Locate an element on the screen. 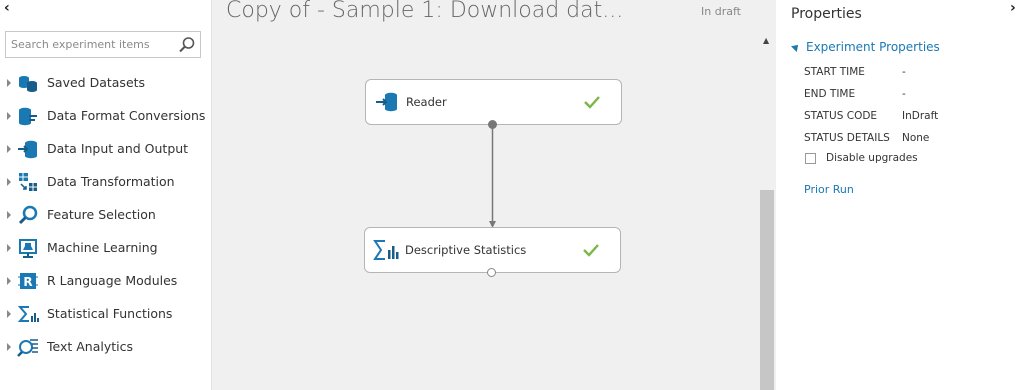 This screenshot has height=390, width=1024. prop-row-status-code: STATUS CODE InDraft is located at coordinates (871, 116).